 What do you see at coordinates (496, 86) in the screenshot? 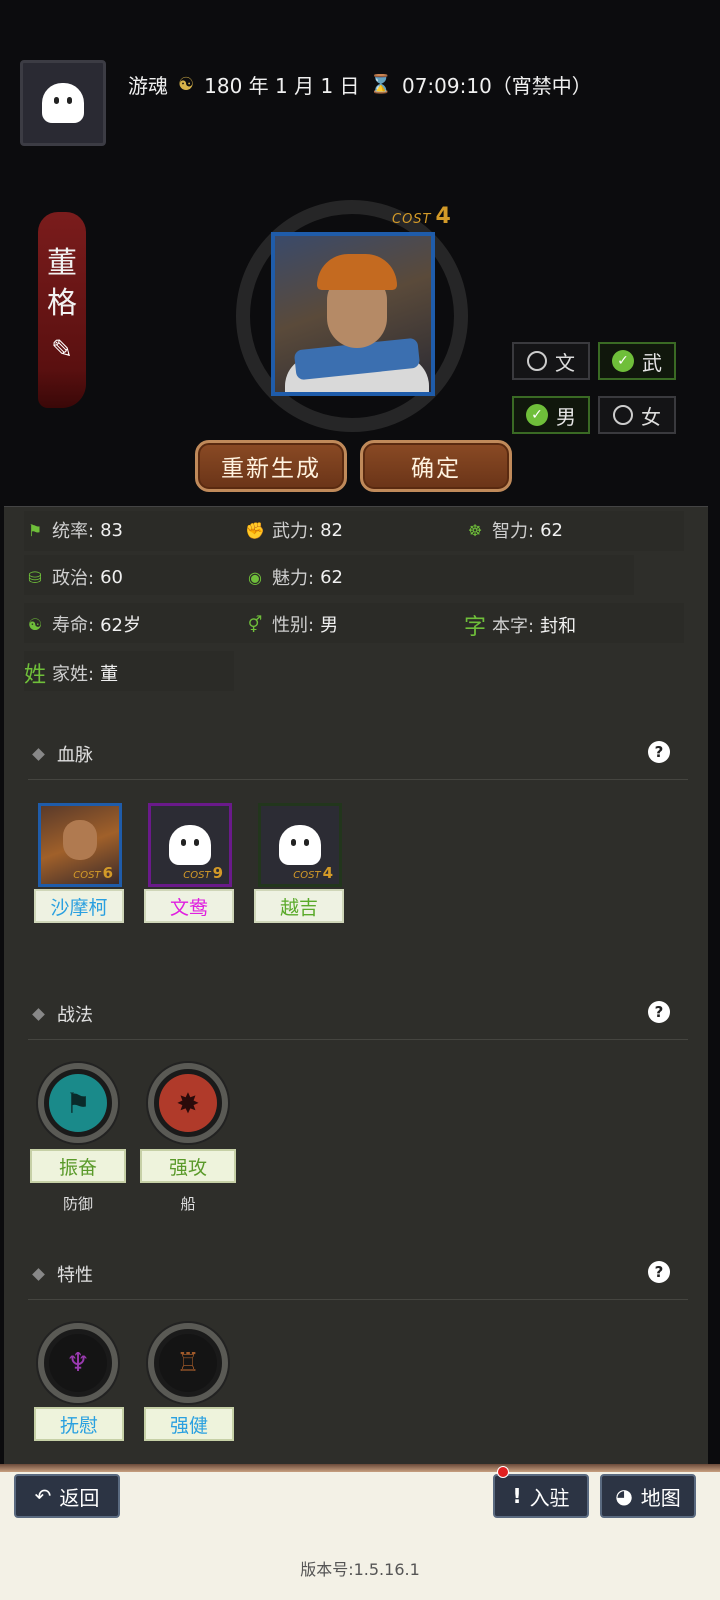
I see `game-time: 07:09:10（宵禁中）` at bounding box center [496, 86].